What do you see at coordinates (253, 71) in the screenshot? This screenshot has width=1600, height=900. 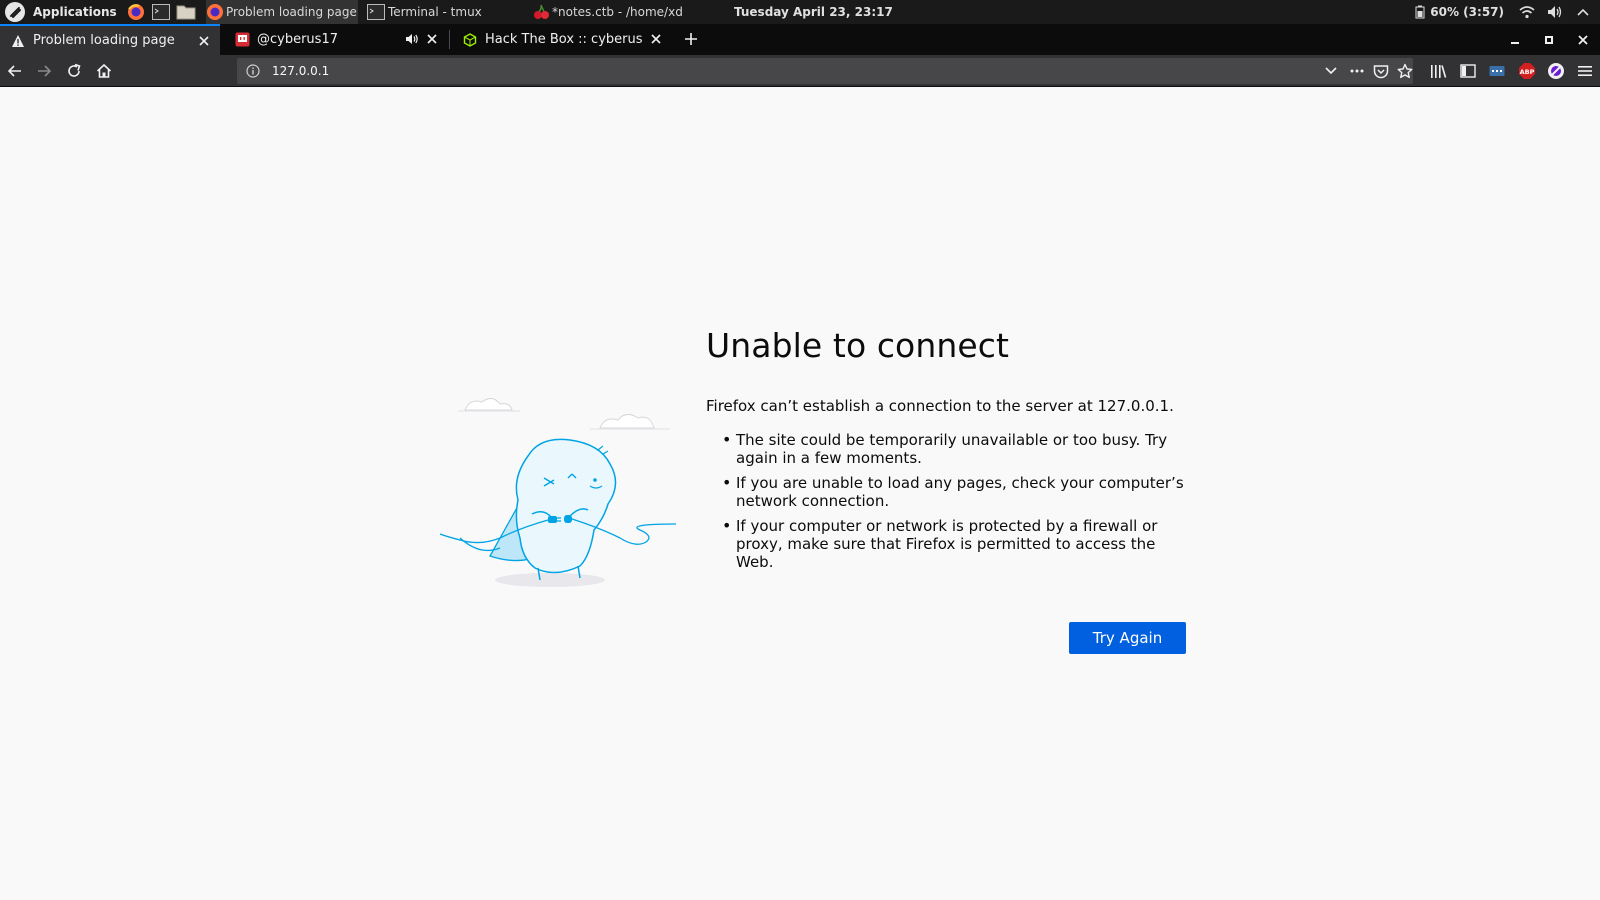 I see `info-icon` at bounding box center [253, 71].